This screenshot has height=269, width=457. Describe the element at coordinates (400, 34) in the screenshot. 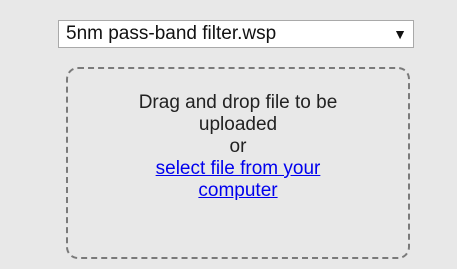

I see `dropdown-triangle-icon: ▼` at that location.